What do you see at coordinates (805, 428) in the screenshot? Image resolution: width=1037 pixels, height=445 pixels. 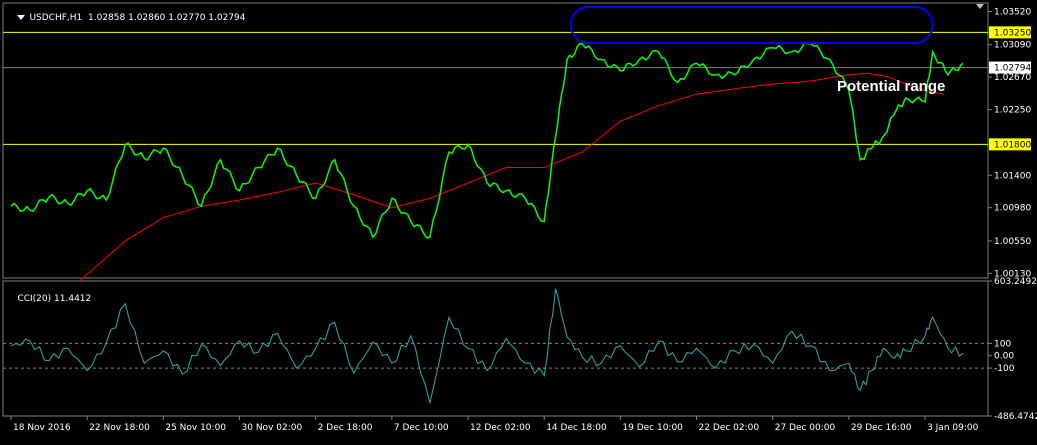 I see `x-tick-label: 27 Dec 00:00` at bounding box center [805, 428].